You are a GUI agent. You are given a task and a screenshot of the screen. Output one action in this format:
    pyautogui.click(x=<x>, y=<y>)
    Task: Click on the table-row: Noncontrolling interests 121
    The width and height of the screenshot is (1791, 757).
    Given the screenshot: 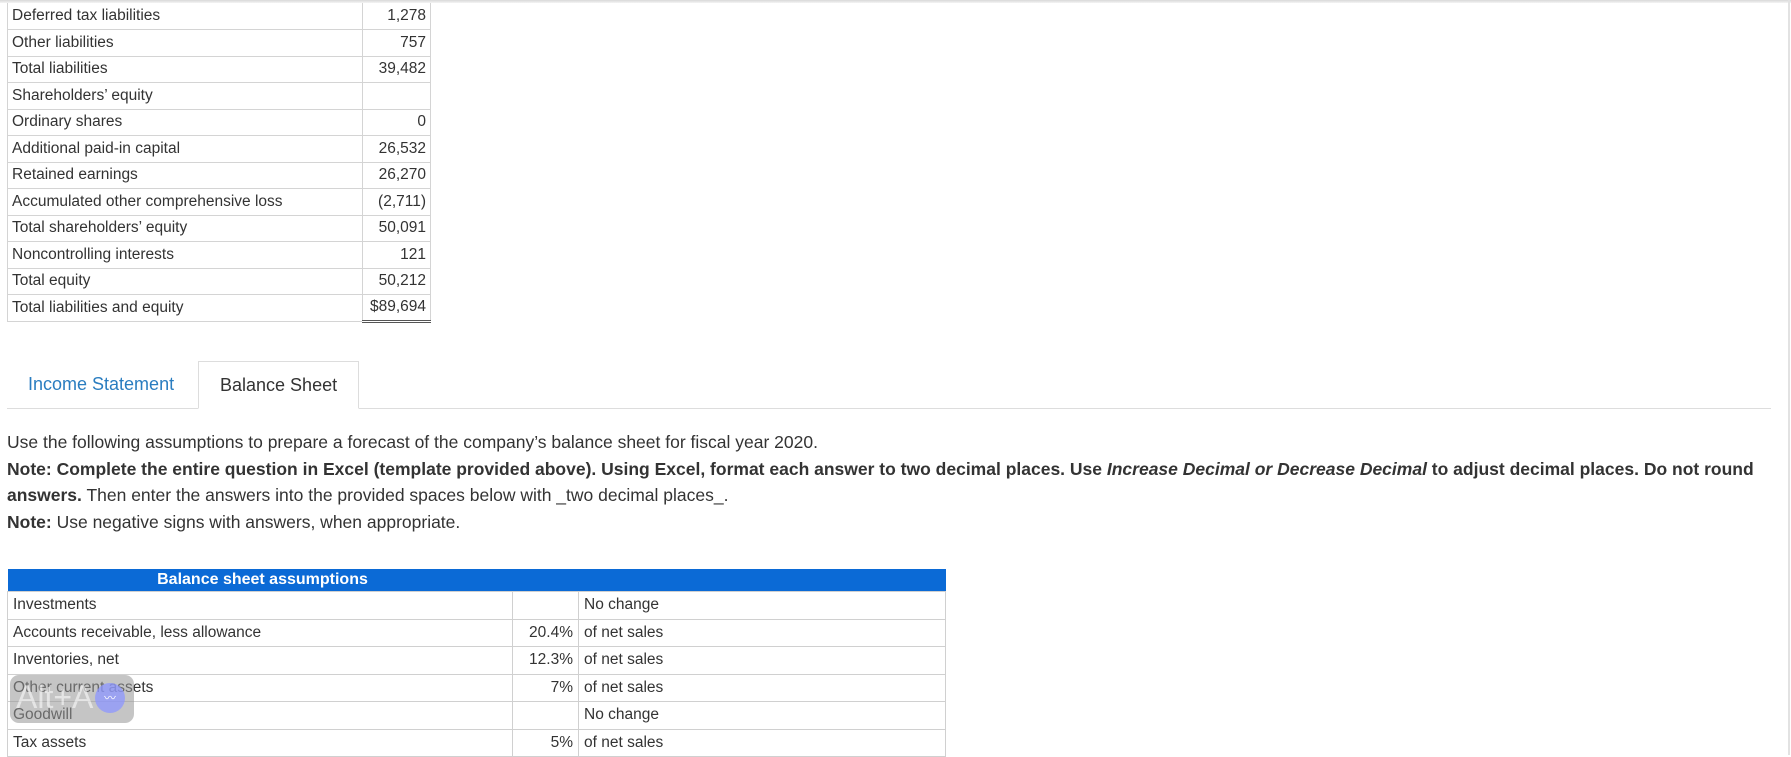 What is the action you would take?
    pyautogui.click(x=219, y=255)
    